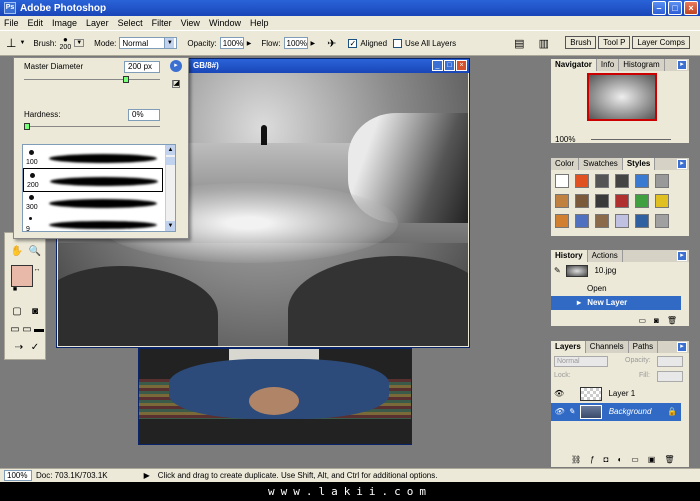 This screenshot has height=501, width=700. What do you see at coordinates (93, 222) in the screenshot?
I see `brush-preset-row: 9` at bounding box center [93, 222].